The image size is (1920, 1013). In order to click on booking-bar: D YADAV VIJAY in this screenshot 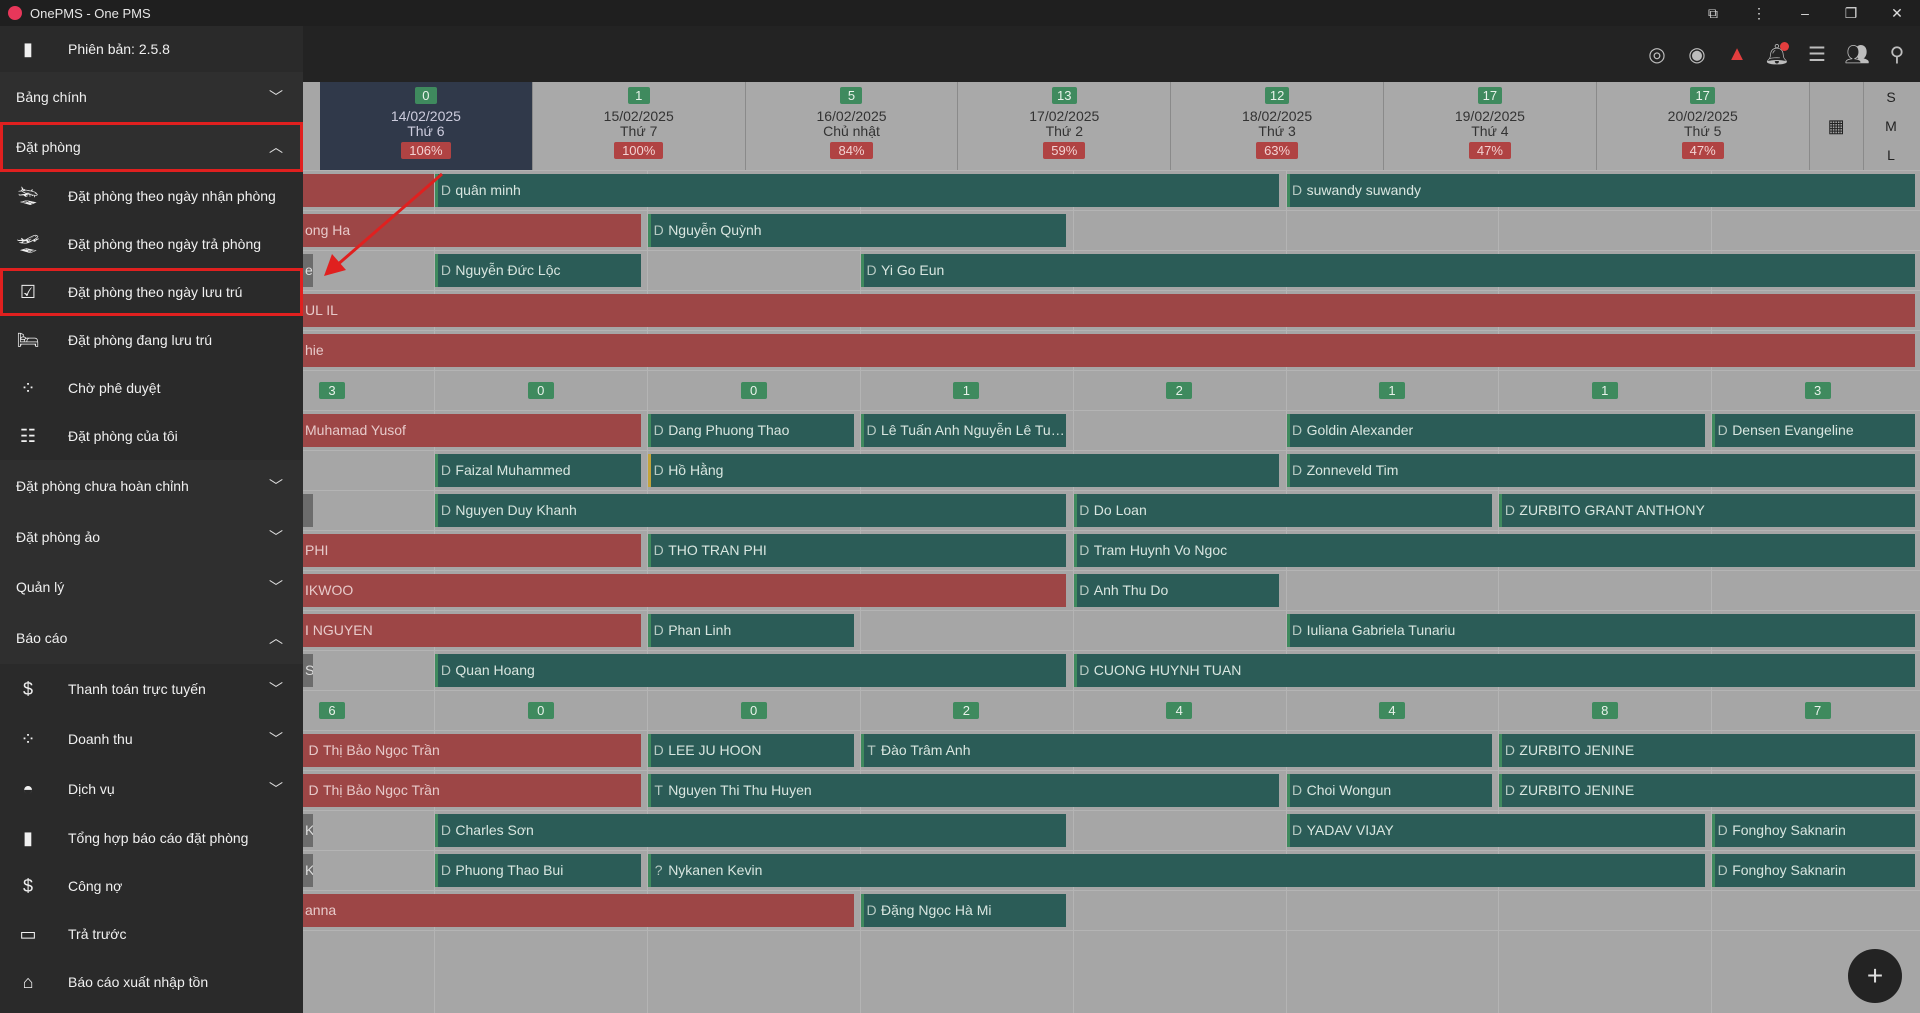, I will do `click(1495, 830)`.